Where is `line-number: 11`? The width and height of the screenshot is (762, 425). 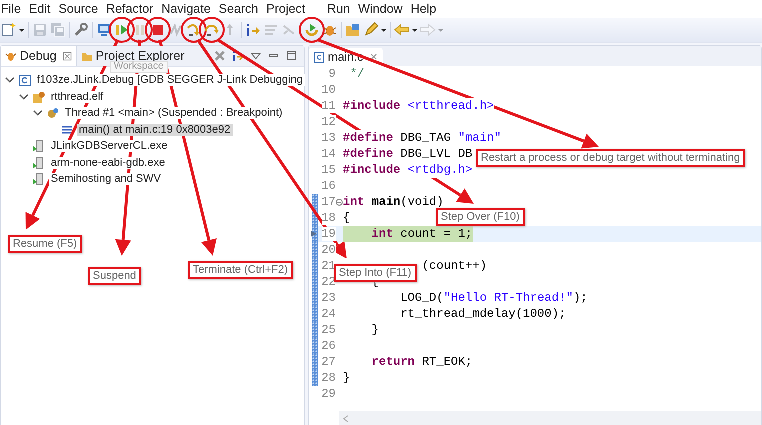
line-number: 11 is located at coordinates (329, 106).